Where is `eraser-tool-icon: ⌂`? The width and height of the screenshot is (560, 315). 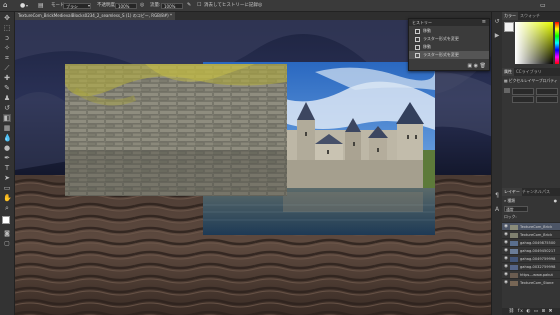
eraser-tool-icon: ⌂ is located at coordinates (5, 5).